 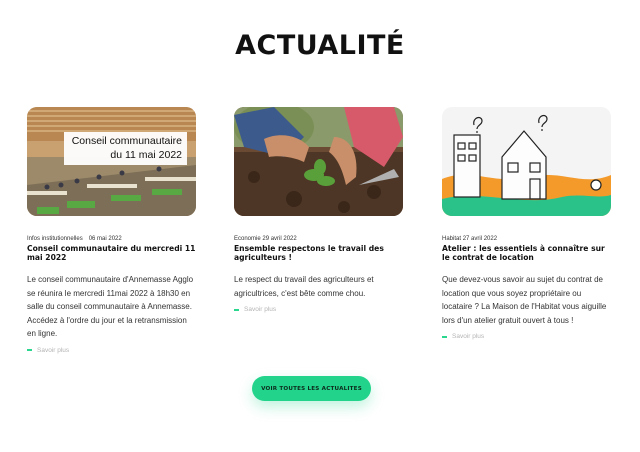 What do you see at coordinates (105, 239) in the screenshot?
I see `news-card-date: 06 mai 2022` at bounding box center [105, 239].